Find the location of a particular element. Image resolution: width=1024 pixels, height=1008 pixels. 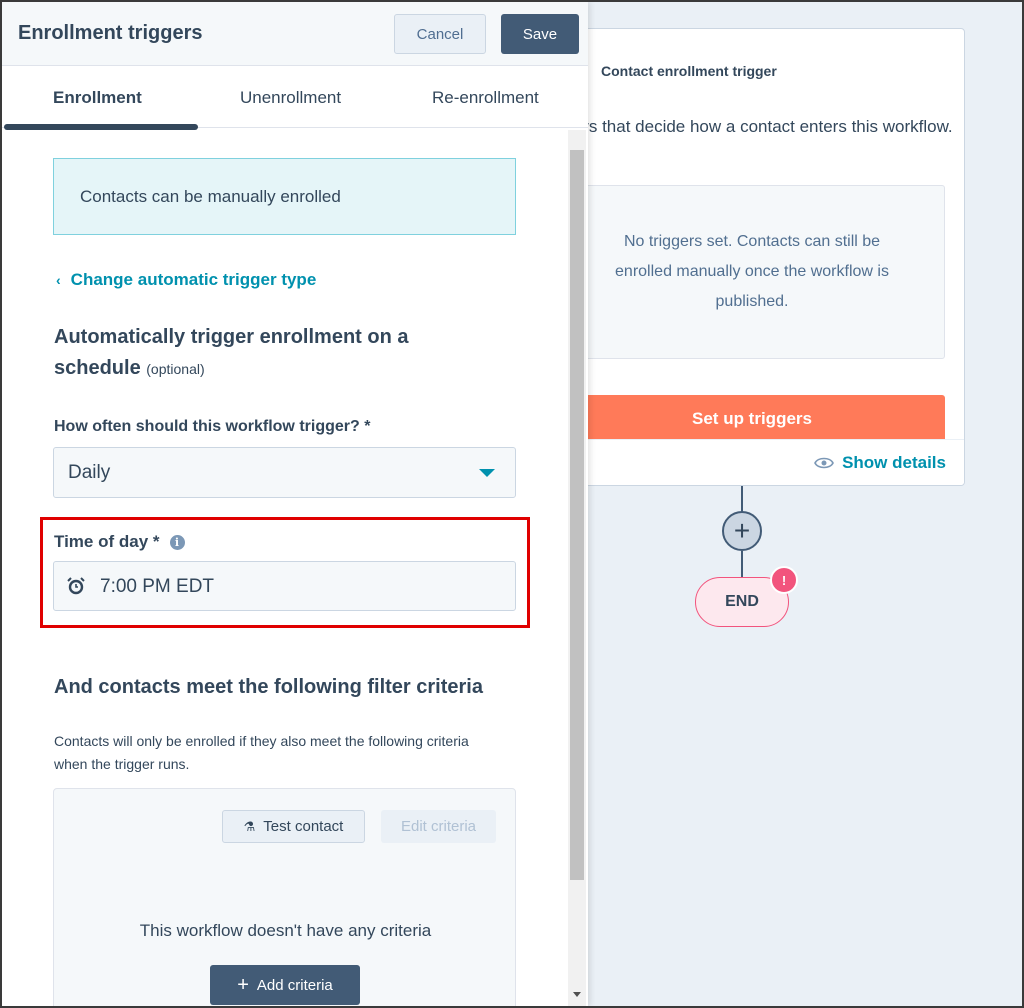

add-criteria-button: + Add criteria is located at coordinates (285, 985).